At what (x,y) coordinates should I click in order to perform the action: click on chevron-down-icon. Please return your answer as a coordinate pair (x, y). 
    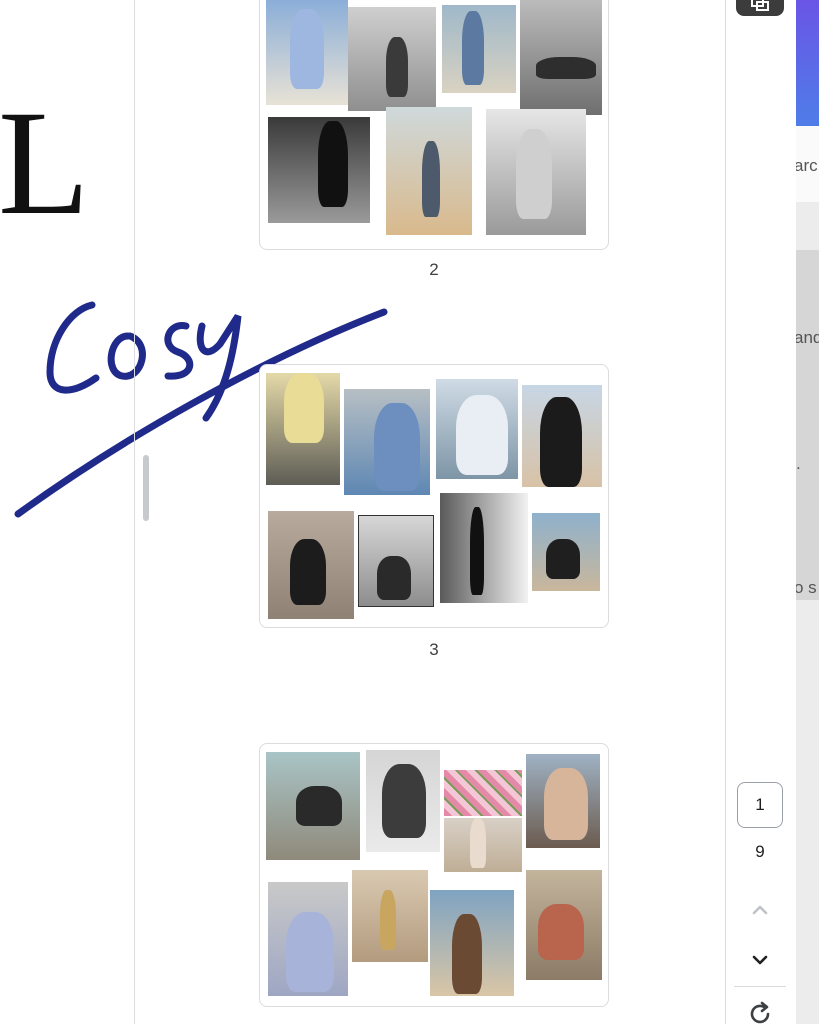
    Looking at the image, I should click on (760, 960).